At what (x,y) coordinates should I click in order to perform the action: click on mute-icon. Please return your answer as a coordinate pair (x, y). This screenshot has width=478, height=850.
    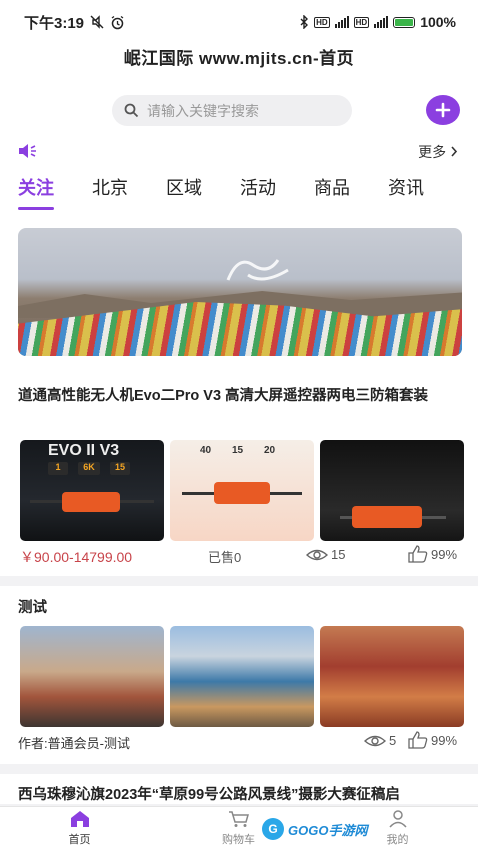
    Looking at the image, I should click on (97, 22).